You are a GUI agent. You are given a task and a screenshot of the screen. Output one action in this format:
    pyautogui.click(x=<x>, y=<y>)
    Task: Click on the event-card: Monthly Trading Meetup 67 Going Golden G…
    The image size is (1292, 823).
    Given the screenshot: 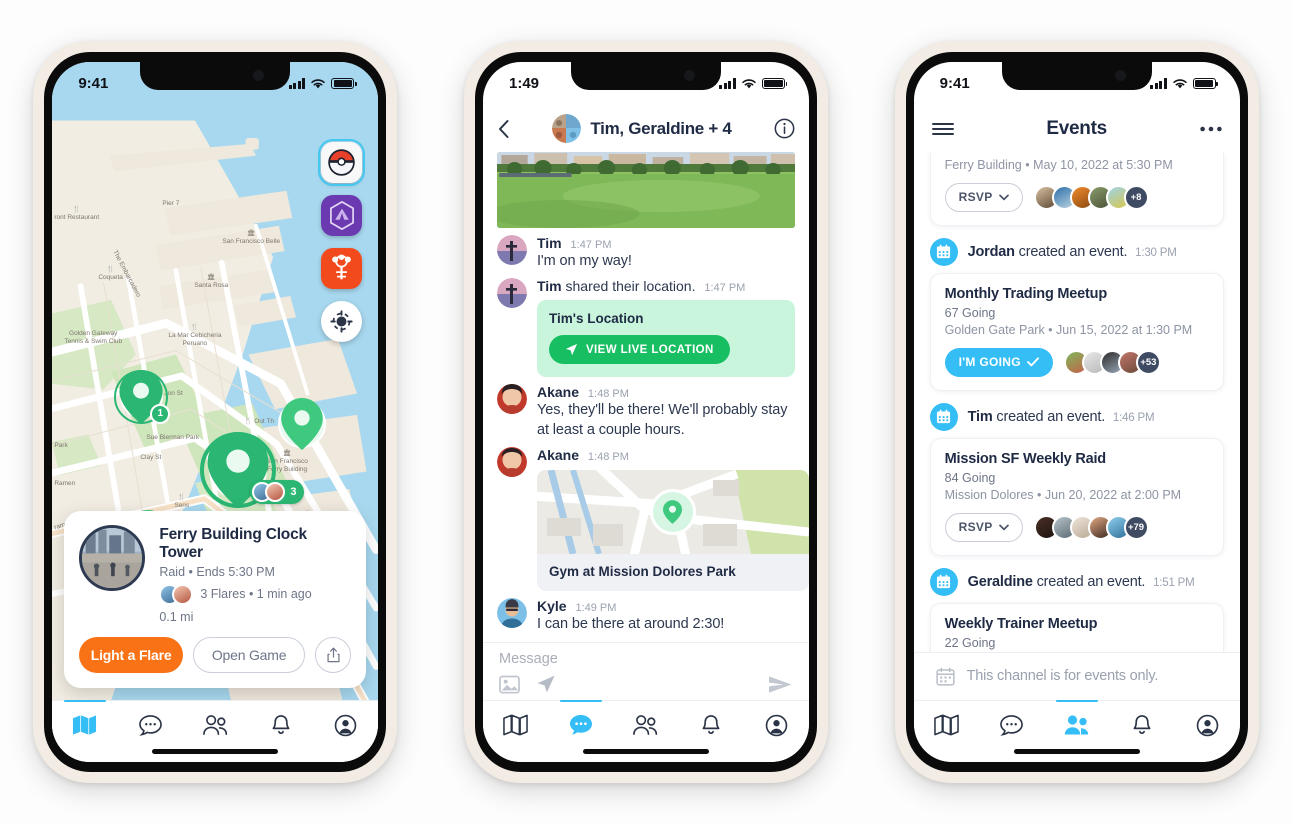 What is the action you would take?
    pyautogui.click(x=1076, y=331)
    